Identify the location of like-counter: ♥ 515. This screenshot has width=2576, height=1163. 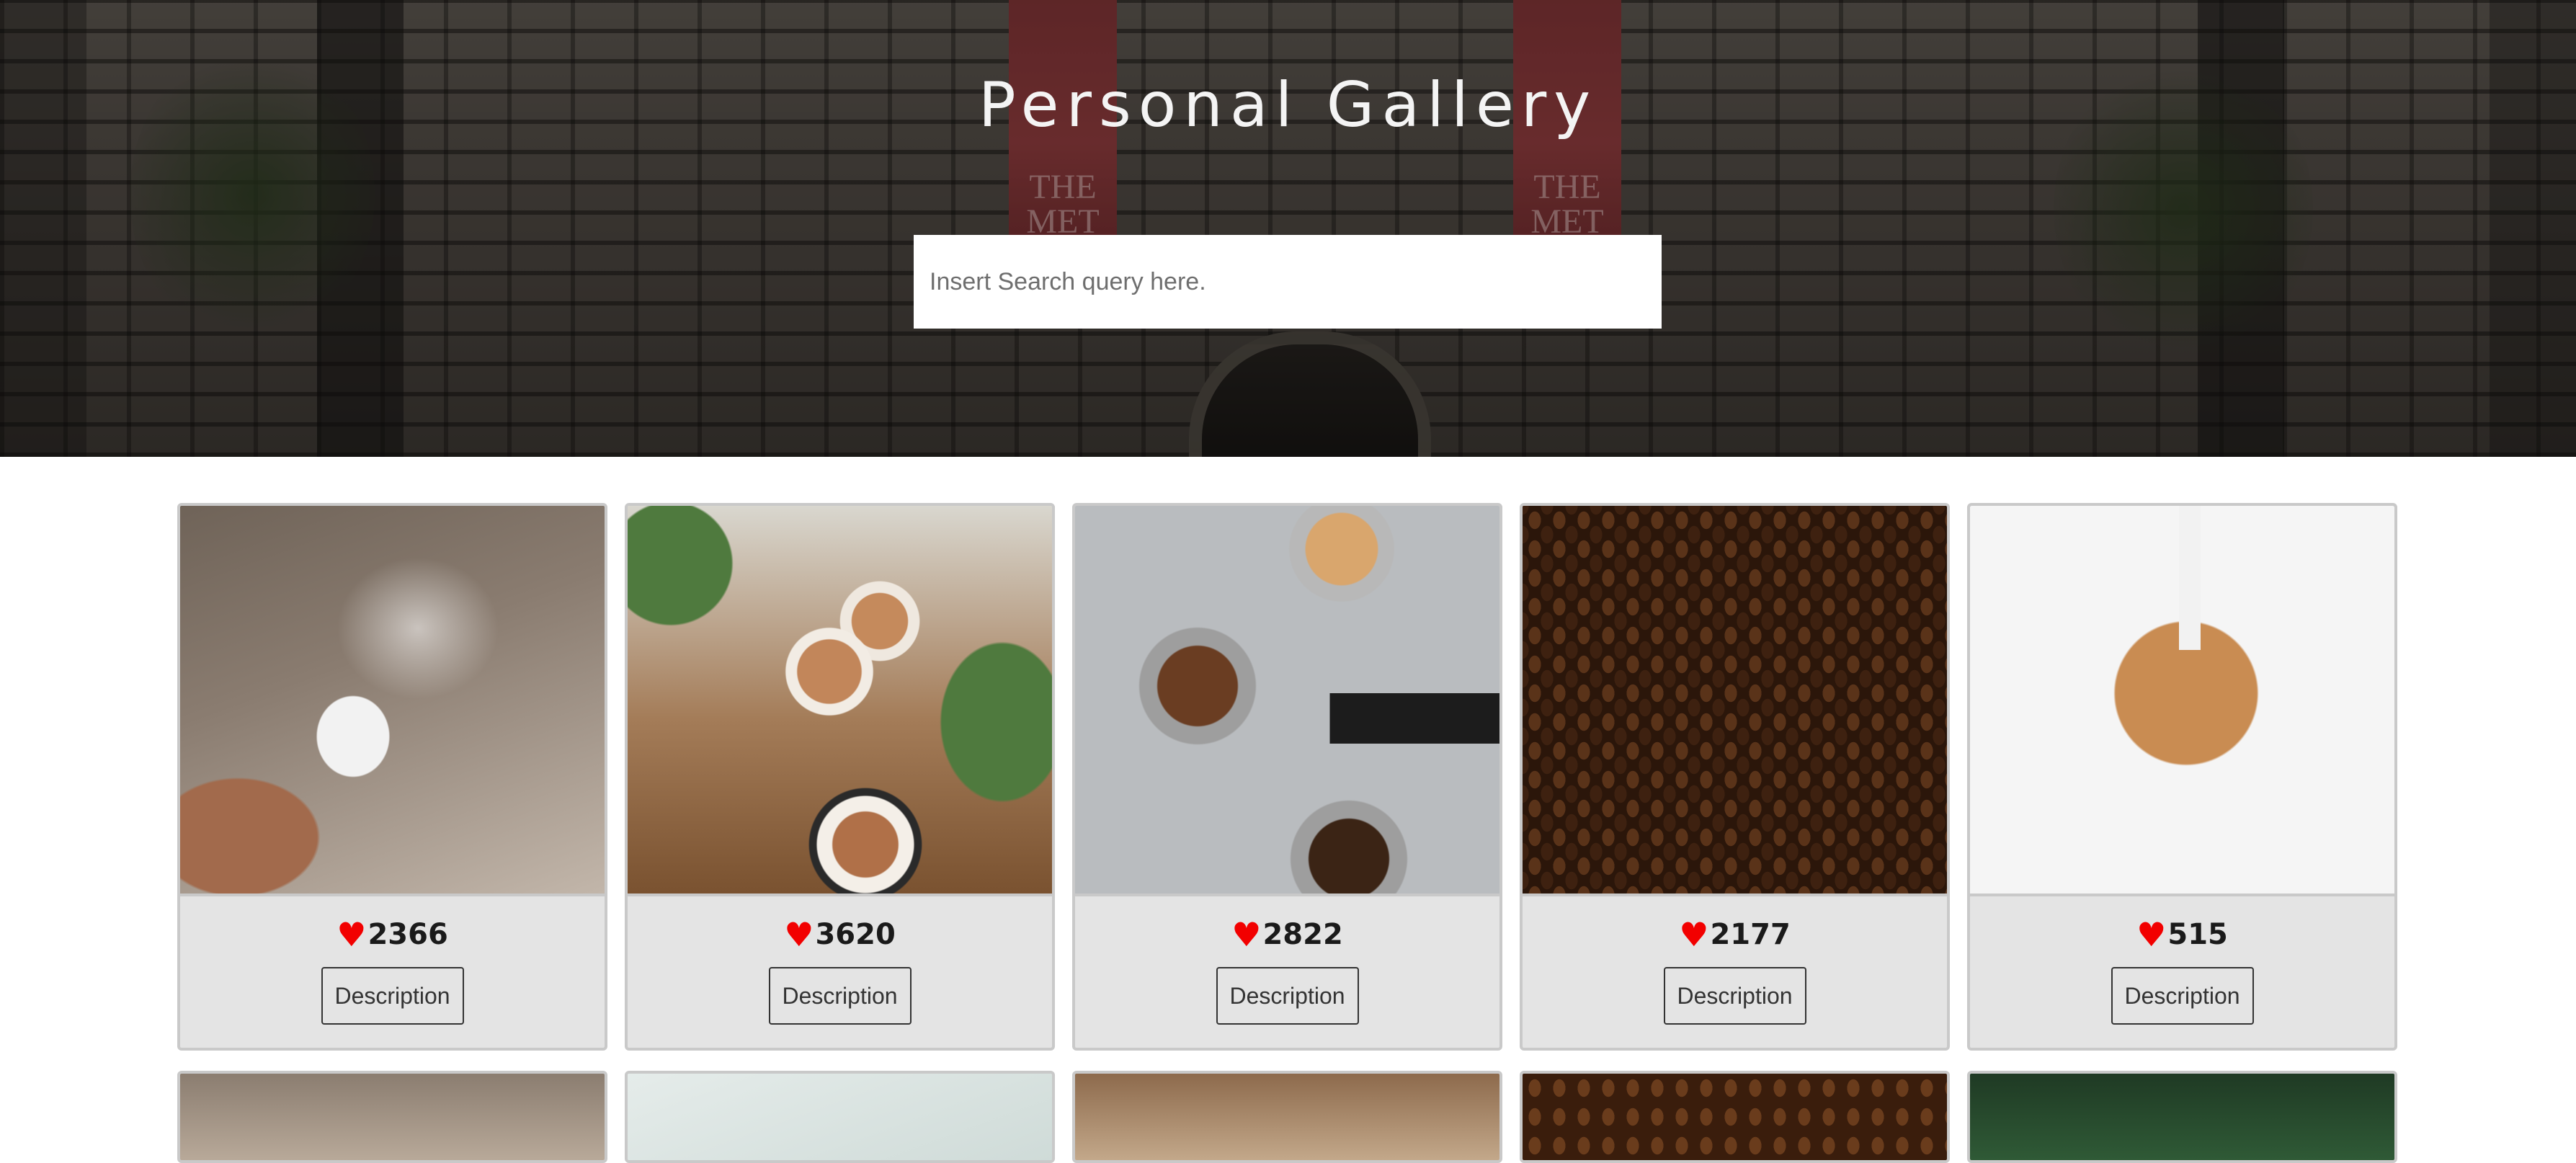
(2182, 935).